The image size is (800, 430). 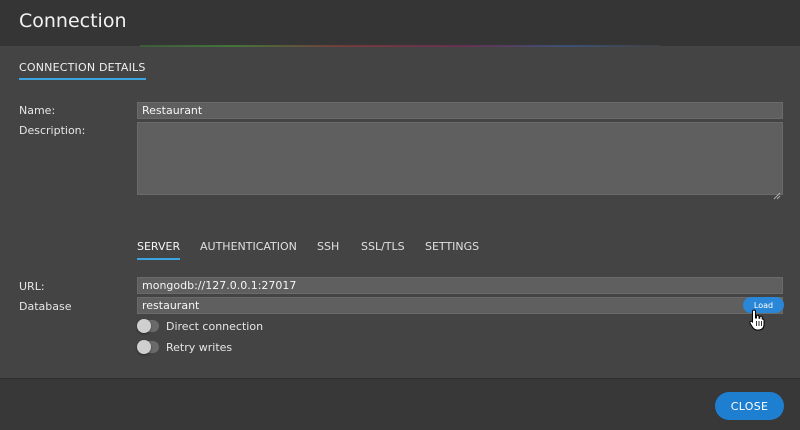 I want to click on tab-settings: SETTINGS, so click(x=452, y=246).